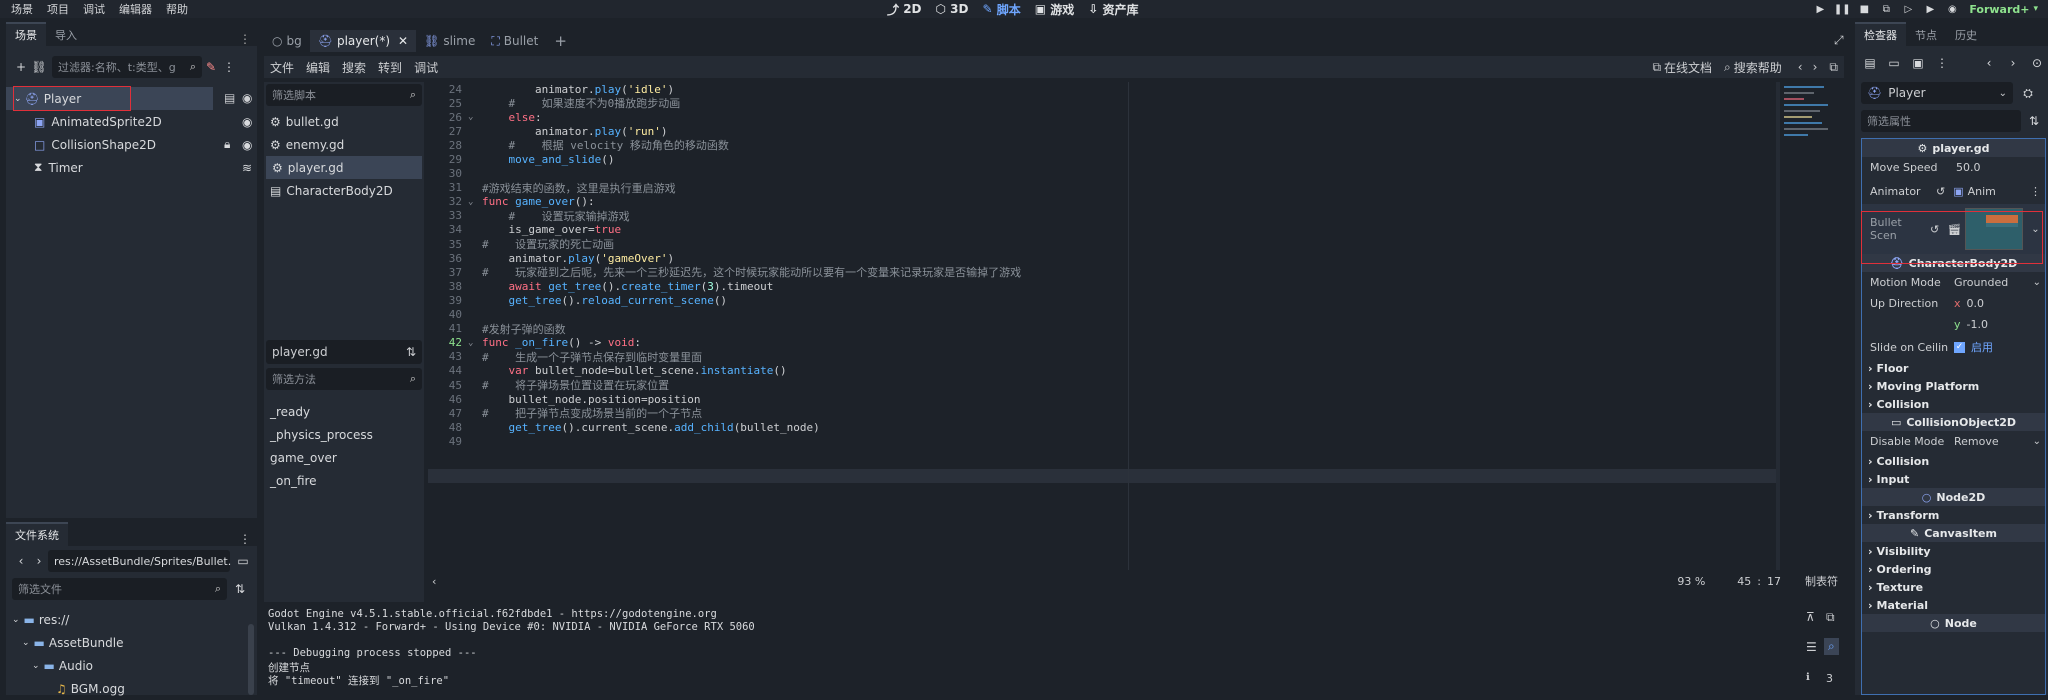  Describe the element at coordinates (1880, 34) in the screenshot. I see `tab-inspector: 检查器` at that location.